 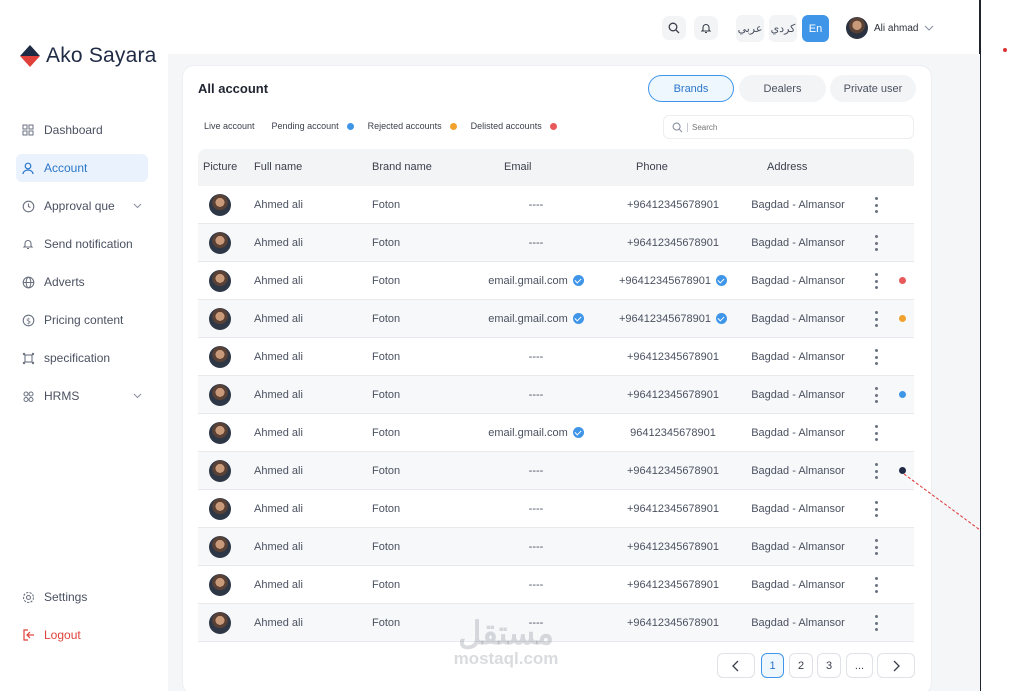 I want to click on sidebar-item-logout: Logout, so click(x=82, y=635).